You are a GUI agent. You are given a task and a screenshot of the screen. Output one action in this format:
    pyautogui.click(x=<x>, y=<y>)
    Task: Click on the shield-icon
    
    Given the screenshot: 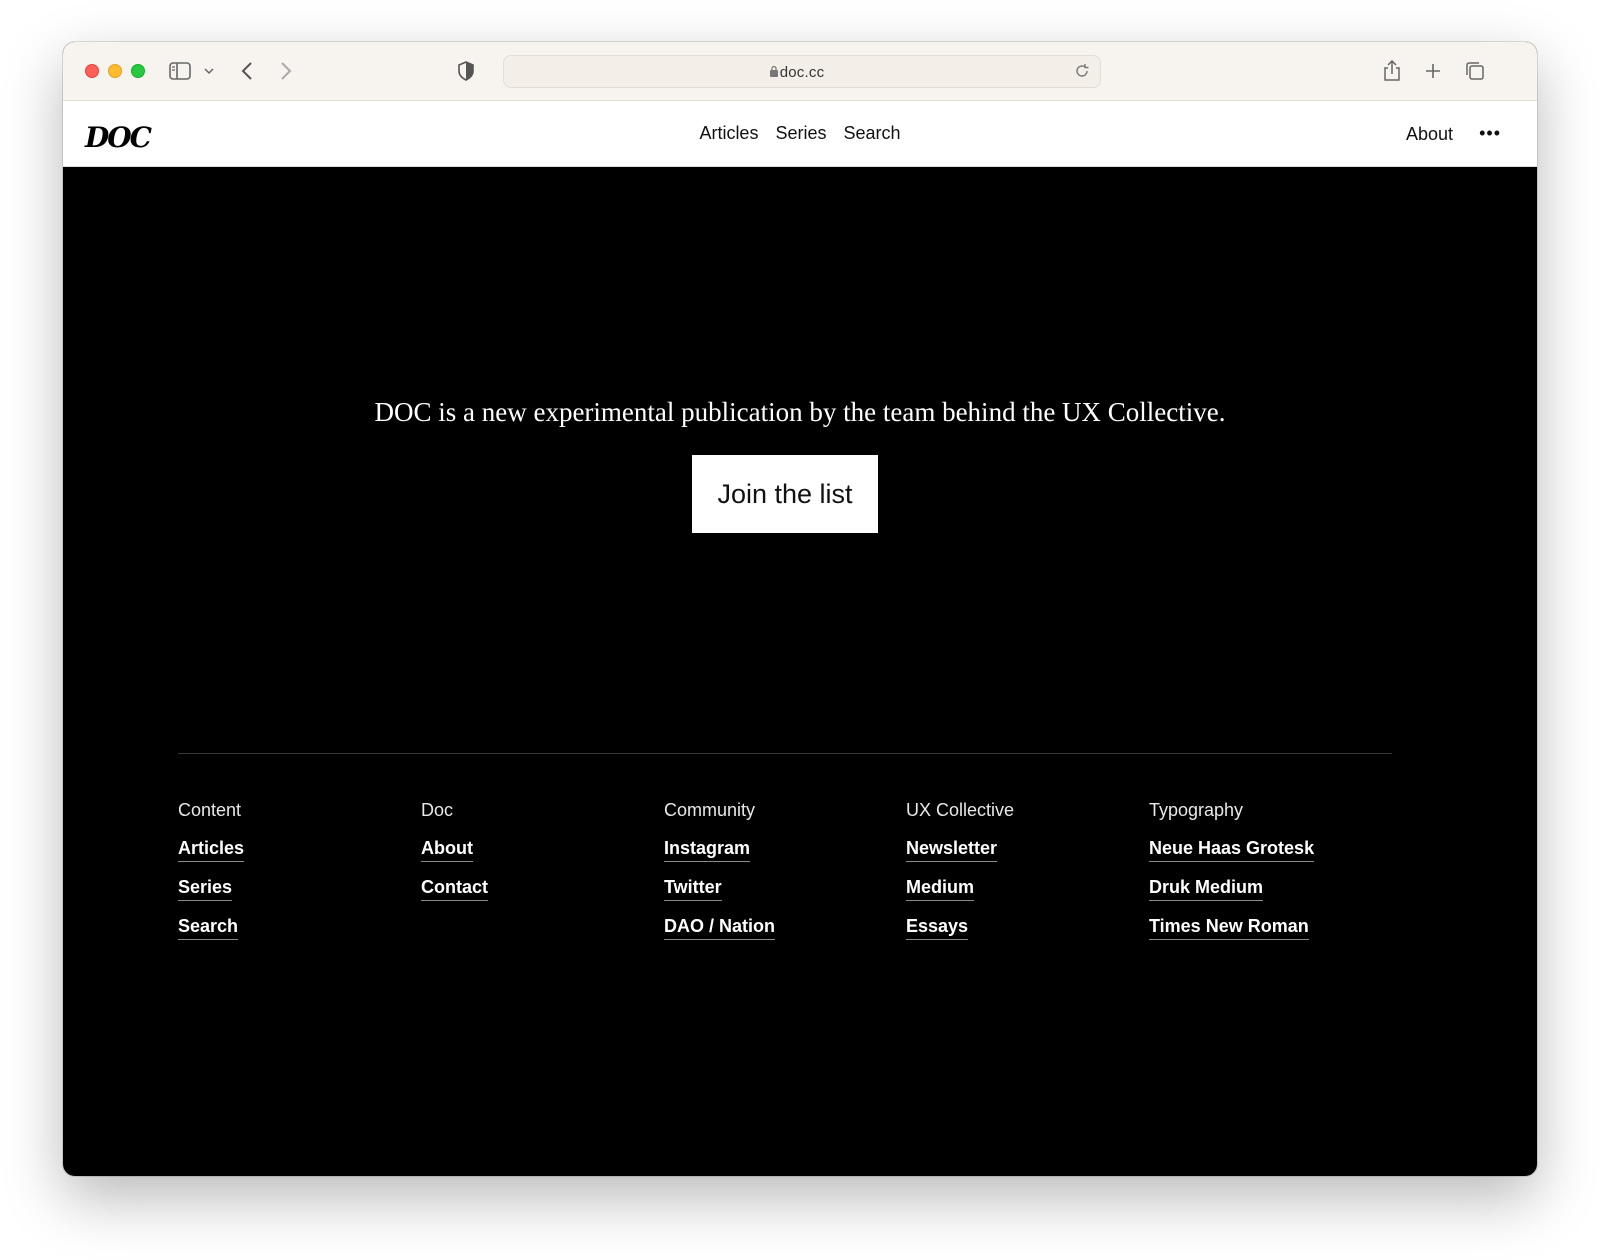 What is the action you would take?
    pyautogui.click(x=466, y=71)
    